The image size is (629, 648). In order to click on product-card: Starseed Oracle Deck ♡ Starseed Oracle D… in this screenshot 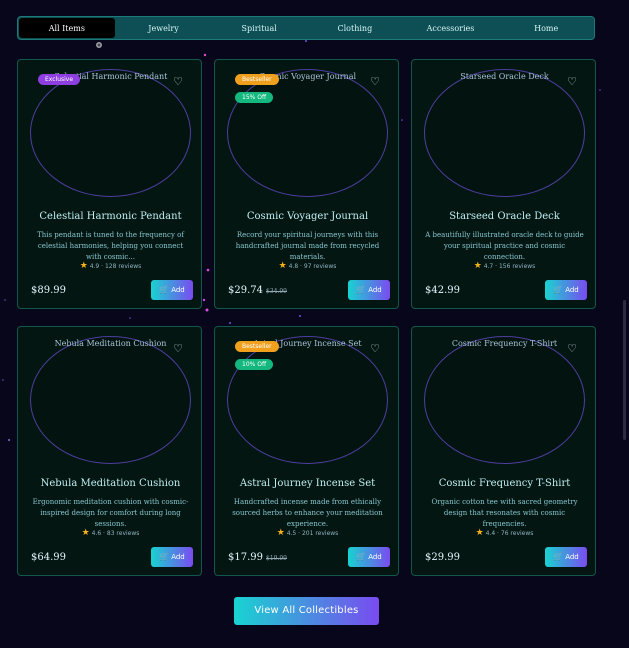, I will do `click(503, 184)`.